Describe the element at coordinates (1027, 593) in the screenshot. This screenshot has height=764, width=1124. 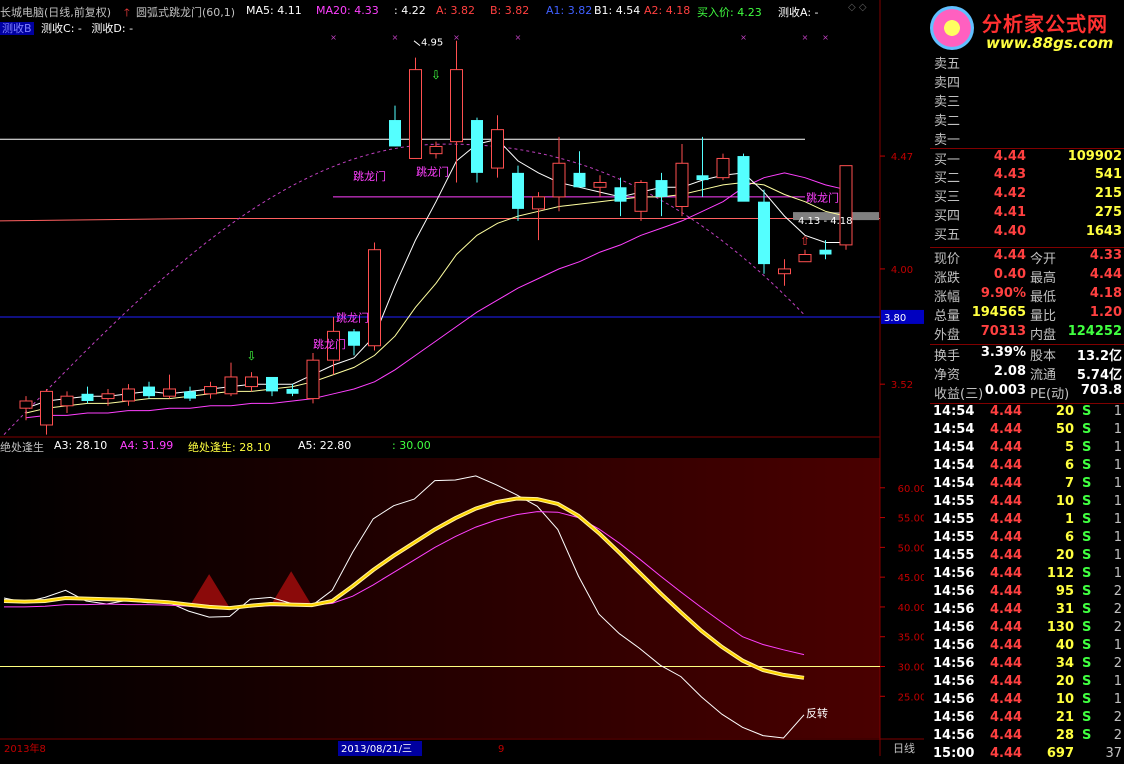
I see `tick-row: 14:56 4.44 95 S 2` at that location.